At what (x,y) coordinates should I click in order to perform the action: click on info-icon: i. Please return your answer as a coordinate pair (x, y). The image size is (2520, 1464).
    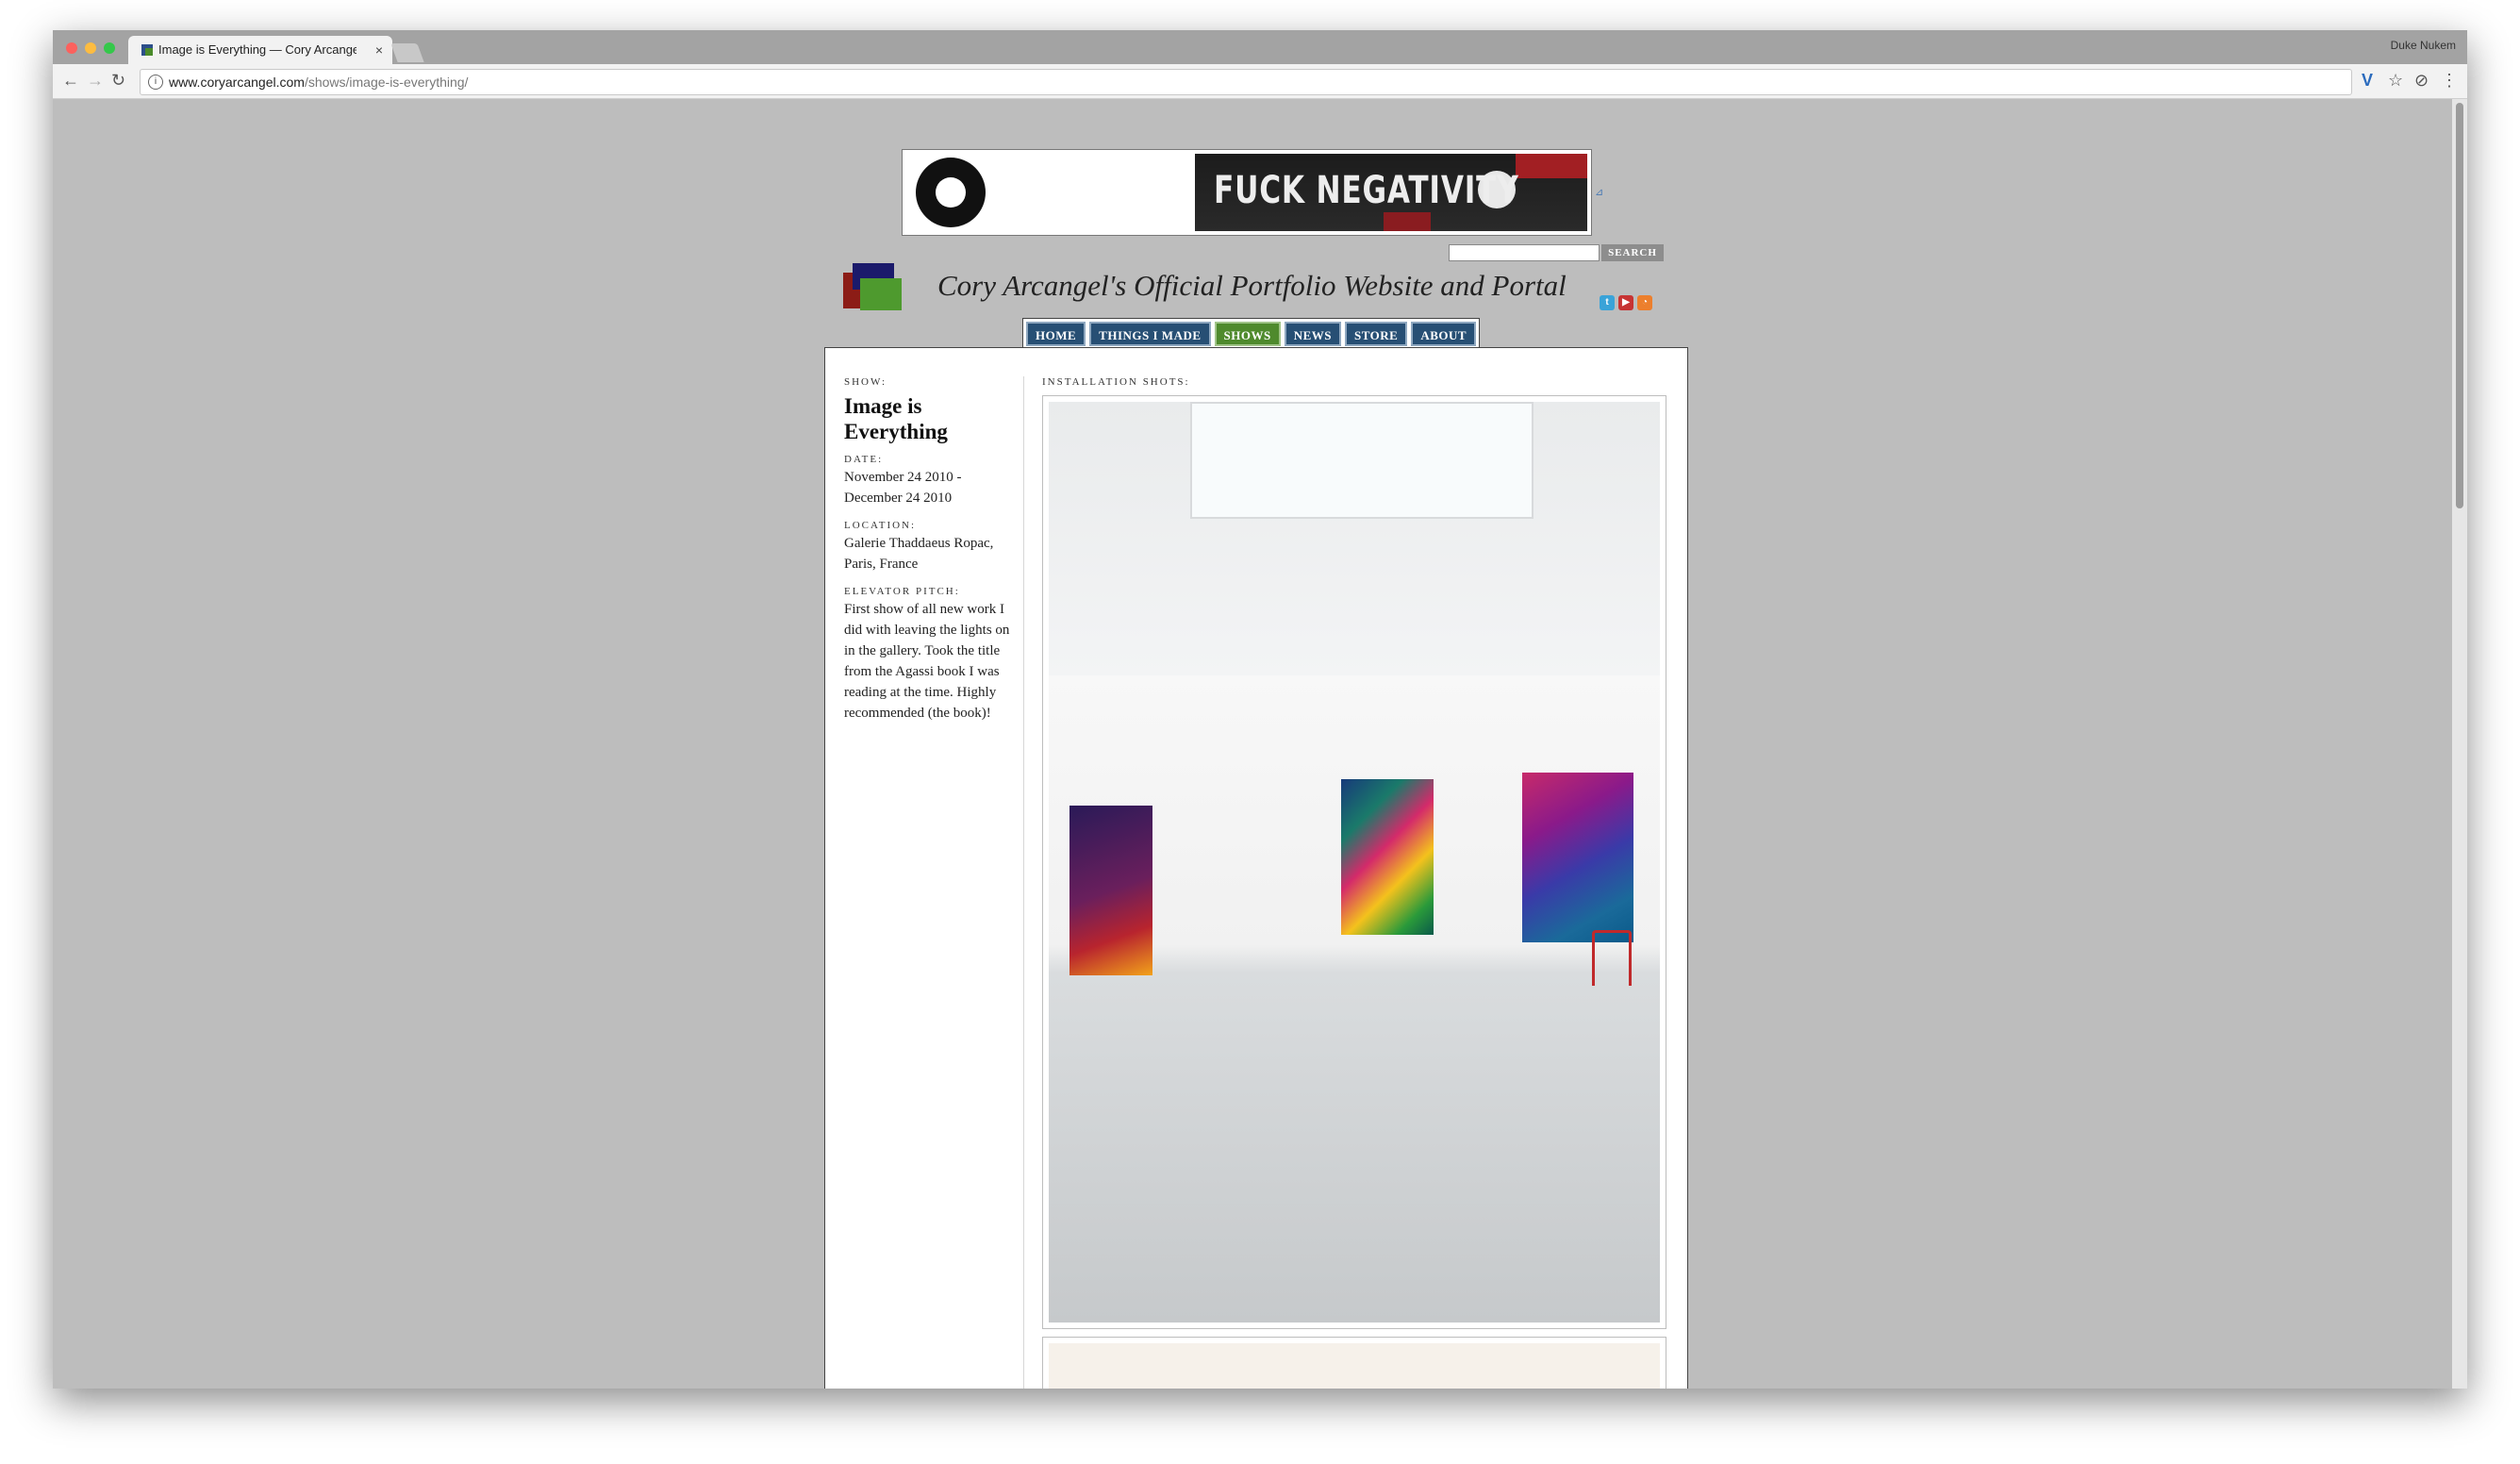
    Looking at the image, I should click on (155, 82).